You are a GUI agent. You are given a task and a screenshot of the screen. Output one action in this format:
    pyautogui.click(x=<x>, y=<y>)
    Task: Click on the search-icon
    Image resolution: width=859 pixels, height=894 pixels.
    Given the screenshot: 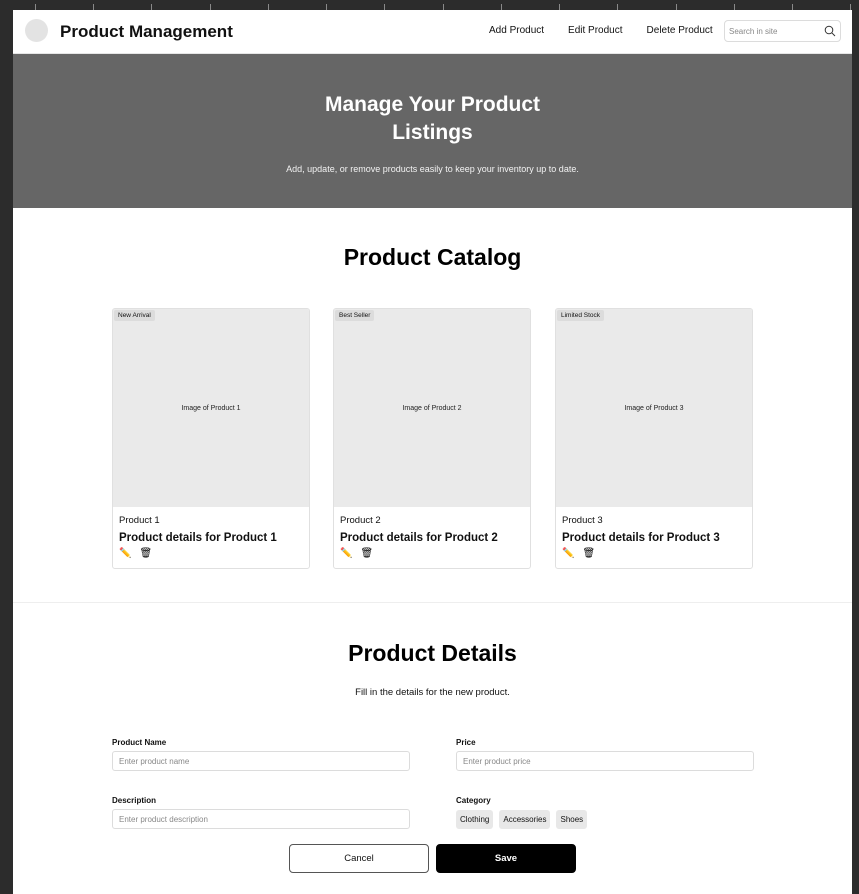 What is the action you would take?
    pyautogui.click(x=830, y=31)
    